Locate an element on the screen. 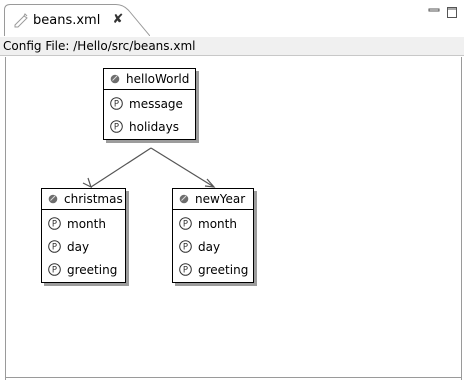  bean-header: christmas is located at coordinates (83, 199).